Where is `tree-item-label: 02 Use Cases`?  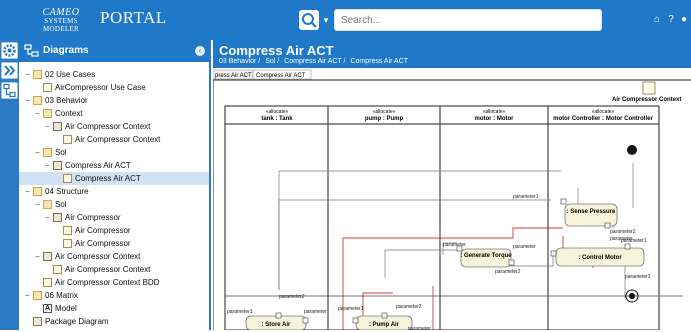
tree-item-label: 02 Use Cases is located at coordinates (70, 74).